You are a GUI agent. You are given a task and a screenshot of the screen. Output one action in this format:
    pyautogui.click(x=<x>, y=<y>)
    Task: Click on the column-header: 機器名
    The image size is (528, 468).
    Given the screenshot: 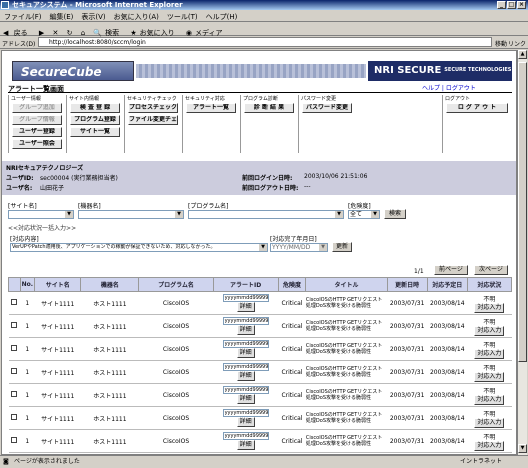 What is the action you would take?
    pyautogui.click(x=110, y=284)
    